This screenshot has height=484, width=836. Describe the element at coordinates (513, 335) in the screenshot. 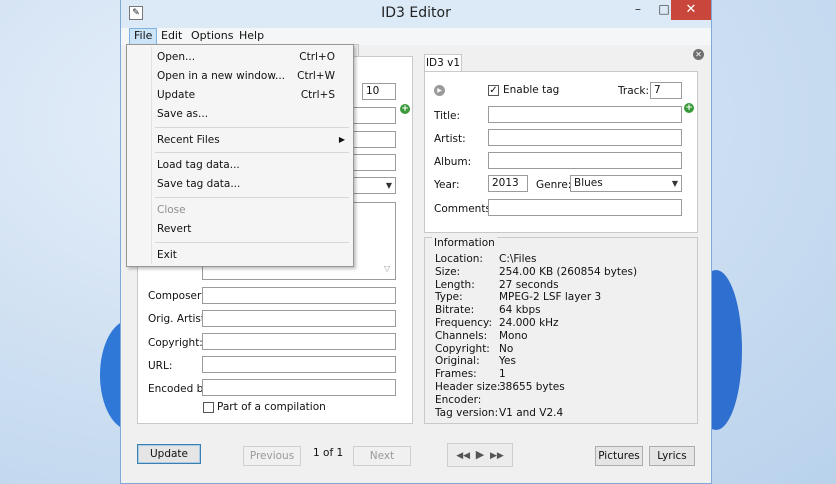

I see `info-value: Mono` at that location.